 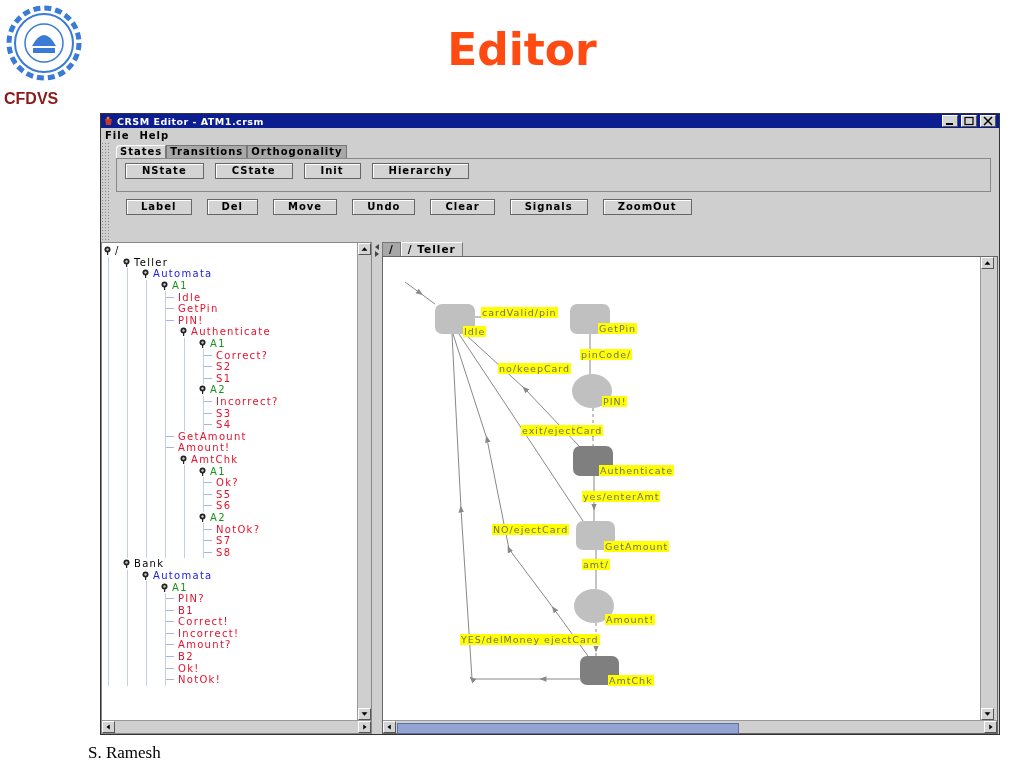 I want to click on toolbar-button: NState, so click(x=164, y=171).